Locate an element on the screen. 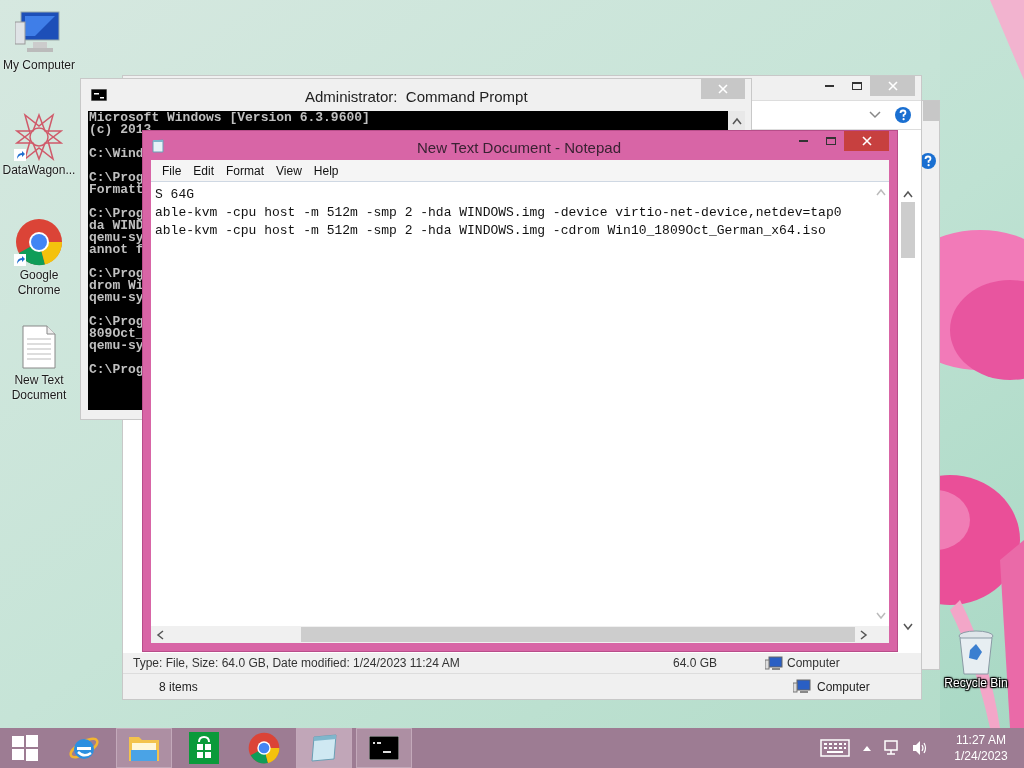  item-count: 8 items is located at coordinates (178, 687).